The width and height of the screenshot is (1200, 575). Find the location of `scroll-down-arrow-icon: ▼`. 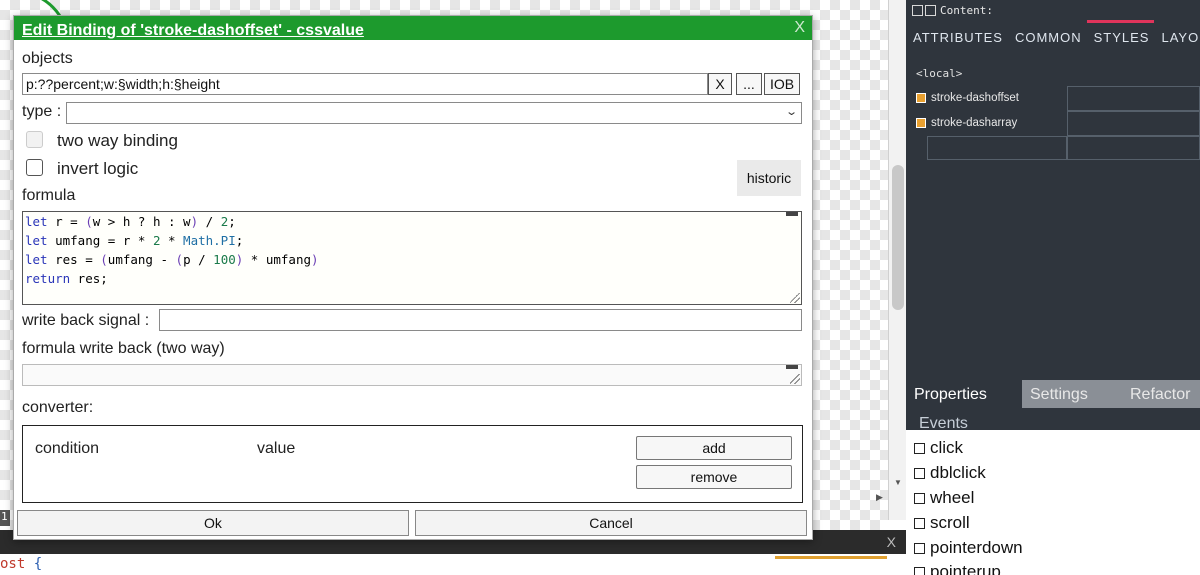

scroll-down-arrow-icon: ▼ is located at coordinates (898, 482).